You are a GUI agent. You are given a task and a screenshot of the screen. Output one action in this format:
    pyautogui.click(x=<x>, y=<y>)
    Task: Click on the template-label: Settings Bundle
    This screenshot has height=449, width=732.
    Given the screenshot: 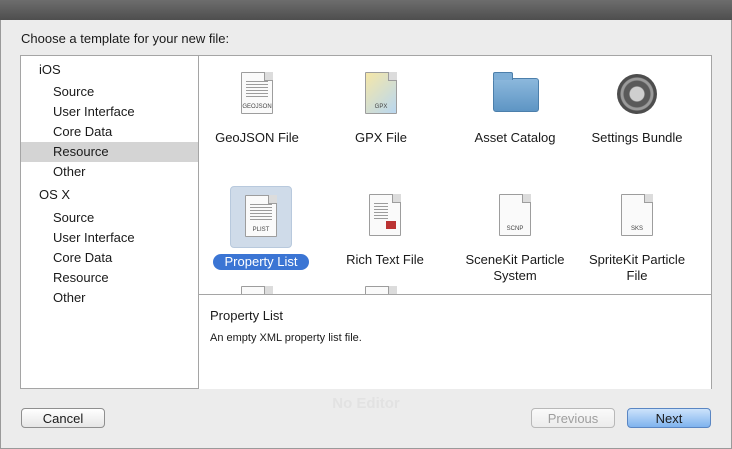 What is the action you would take?
    pyautogui.click(x=637, y=137)
    